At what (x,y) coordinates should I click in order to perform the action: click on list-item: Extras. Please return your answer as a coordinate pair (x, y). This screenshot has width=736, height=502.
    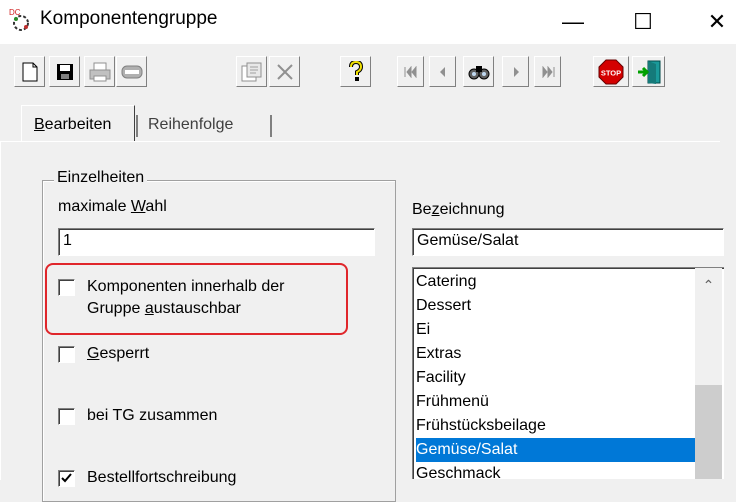
    Looking at the image, I should click on (556, 354).